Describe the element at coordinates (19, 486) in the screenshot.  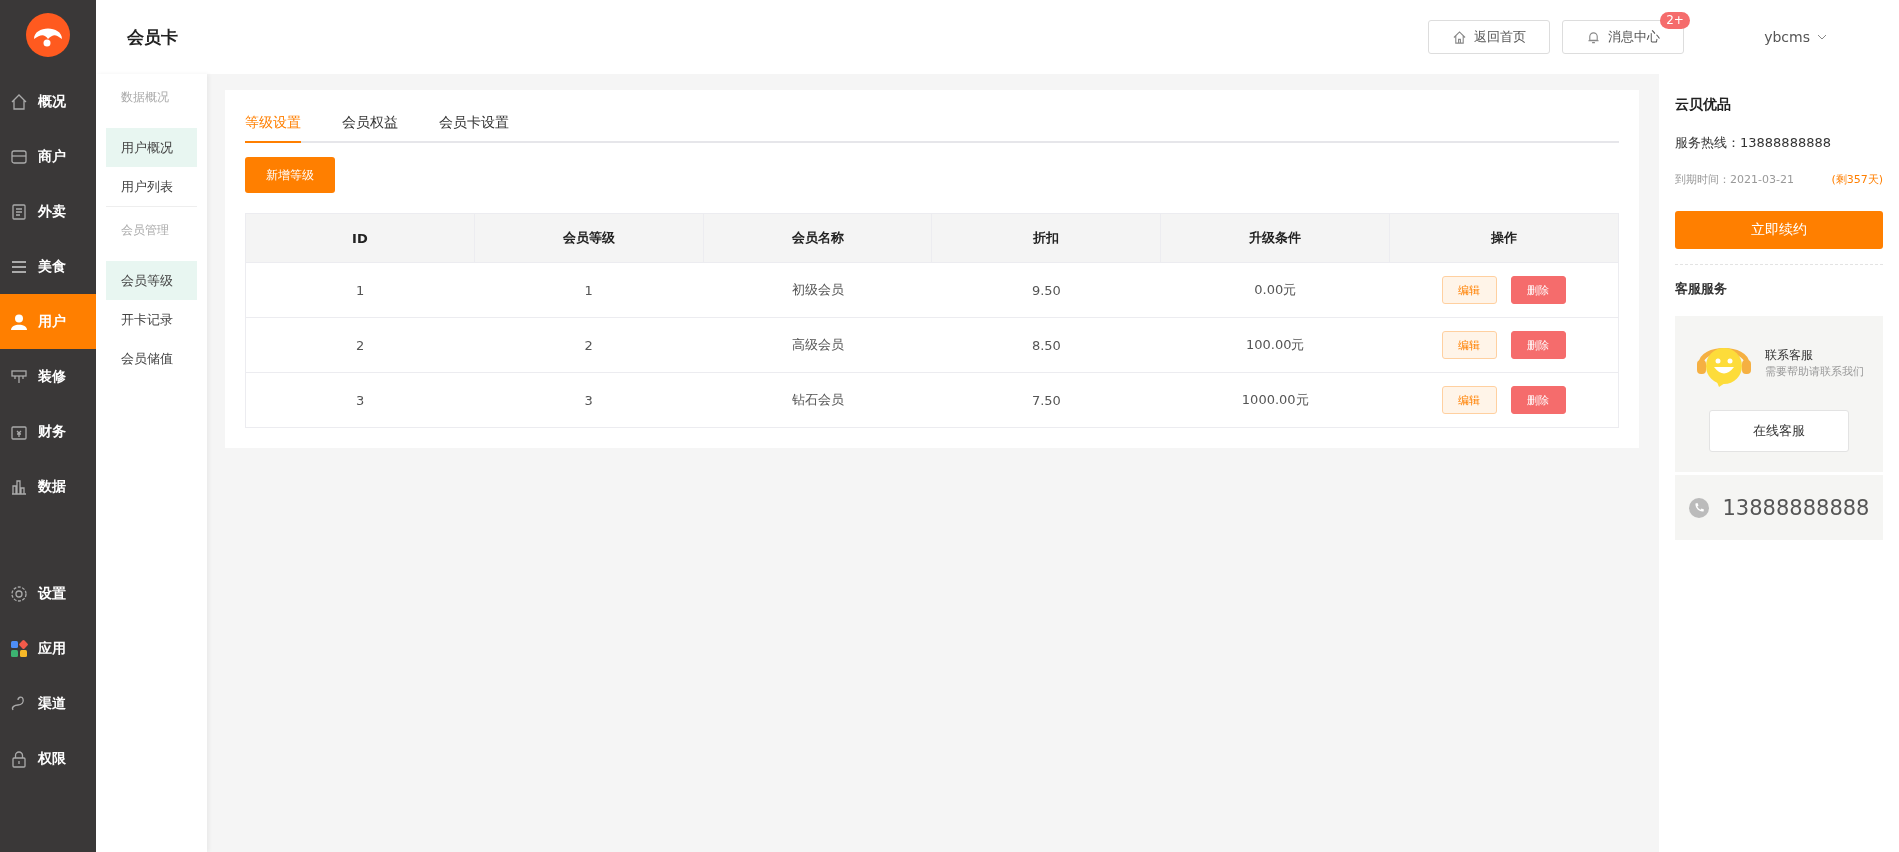
I see `bar-chart-icon` at that location.